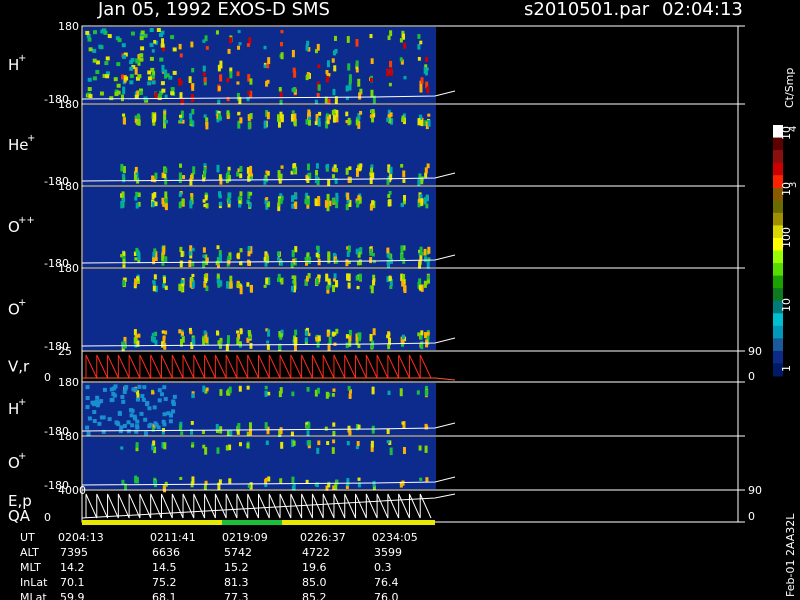 This screenshot has width=800, height=600. What do you see at coordinates (751, 376) in the screenshot?
I see `right-tick-label: 0` at bounding box center [751, 376].